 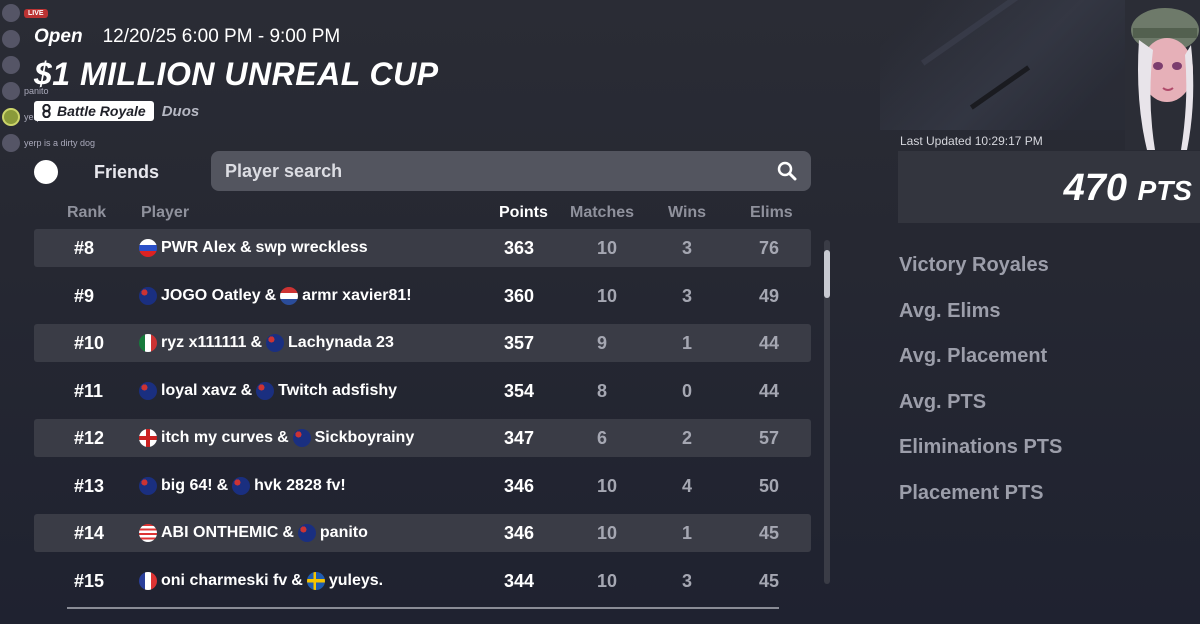 What do you see at coordinates (769, 390) in the screenshot?
I see `row-elims: 44` at bounding box center [769, 390].